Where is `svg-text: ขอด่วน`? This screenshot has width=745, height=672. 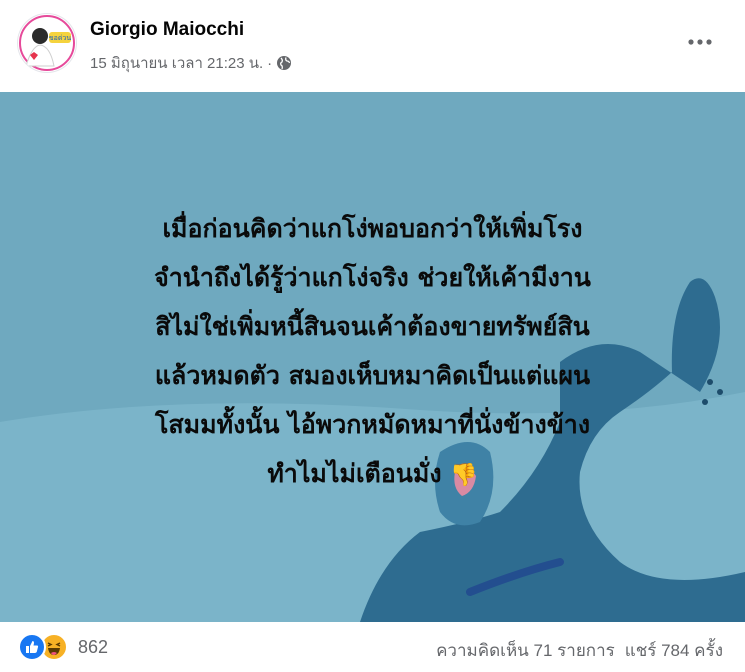
svg-text: ขอด่วน is located at coordinates (60, 38).